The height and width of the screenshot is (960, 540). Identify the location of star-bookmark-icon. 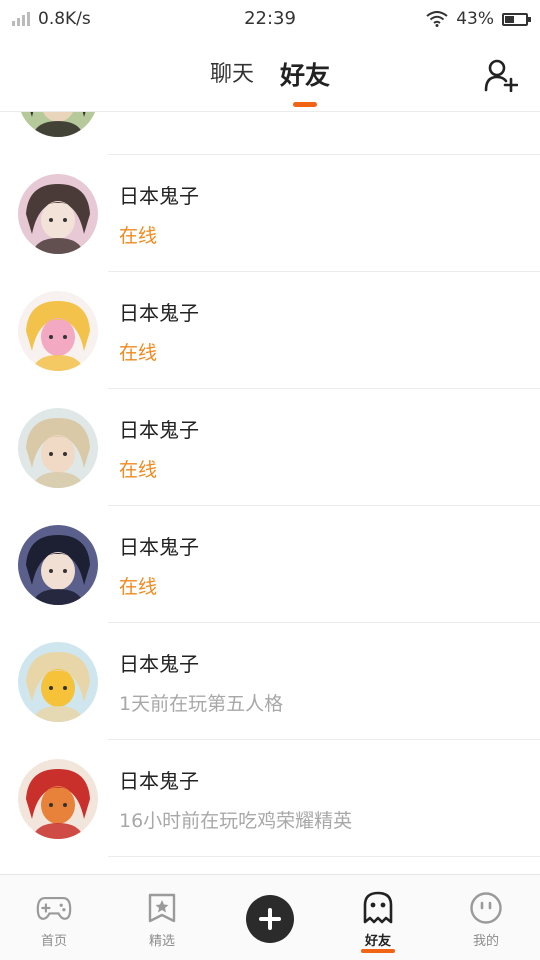
(162, 908).